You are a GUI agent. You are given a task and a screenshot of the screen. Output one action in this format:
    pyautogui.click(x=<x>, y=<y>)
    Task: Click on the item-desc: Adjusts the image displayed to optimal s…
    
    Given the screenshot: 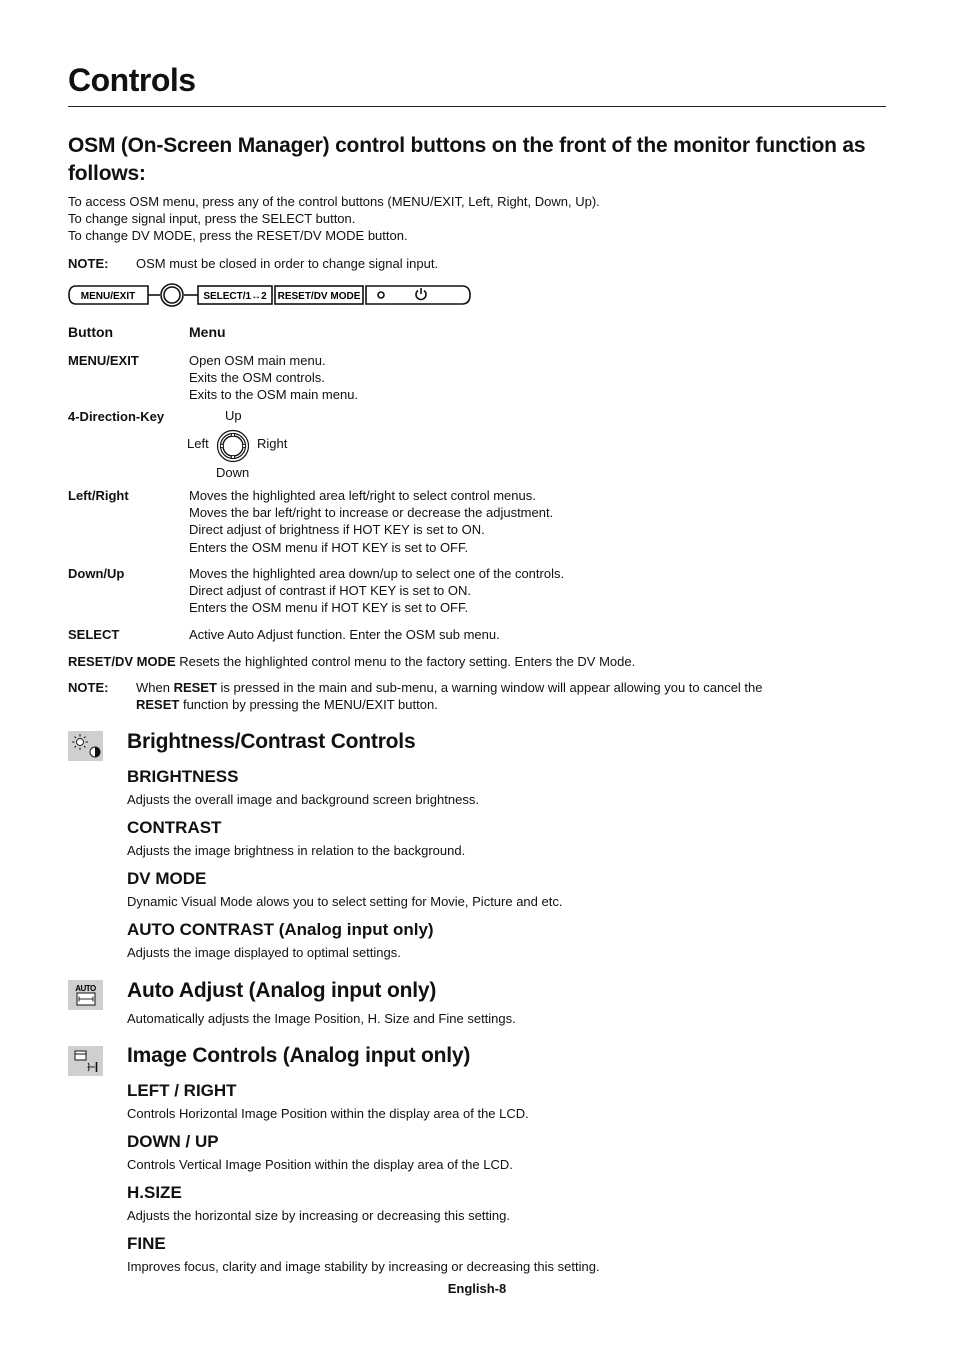 What is the action you would take?
    pyautogui.click(x=264, y=952)
    